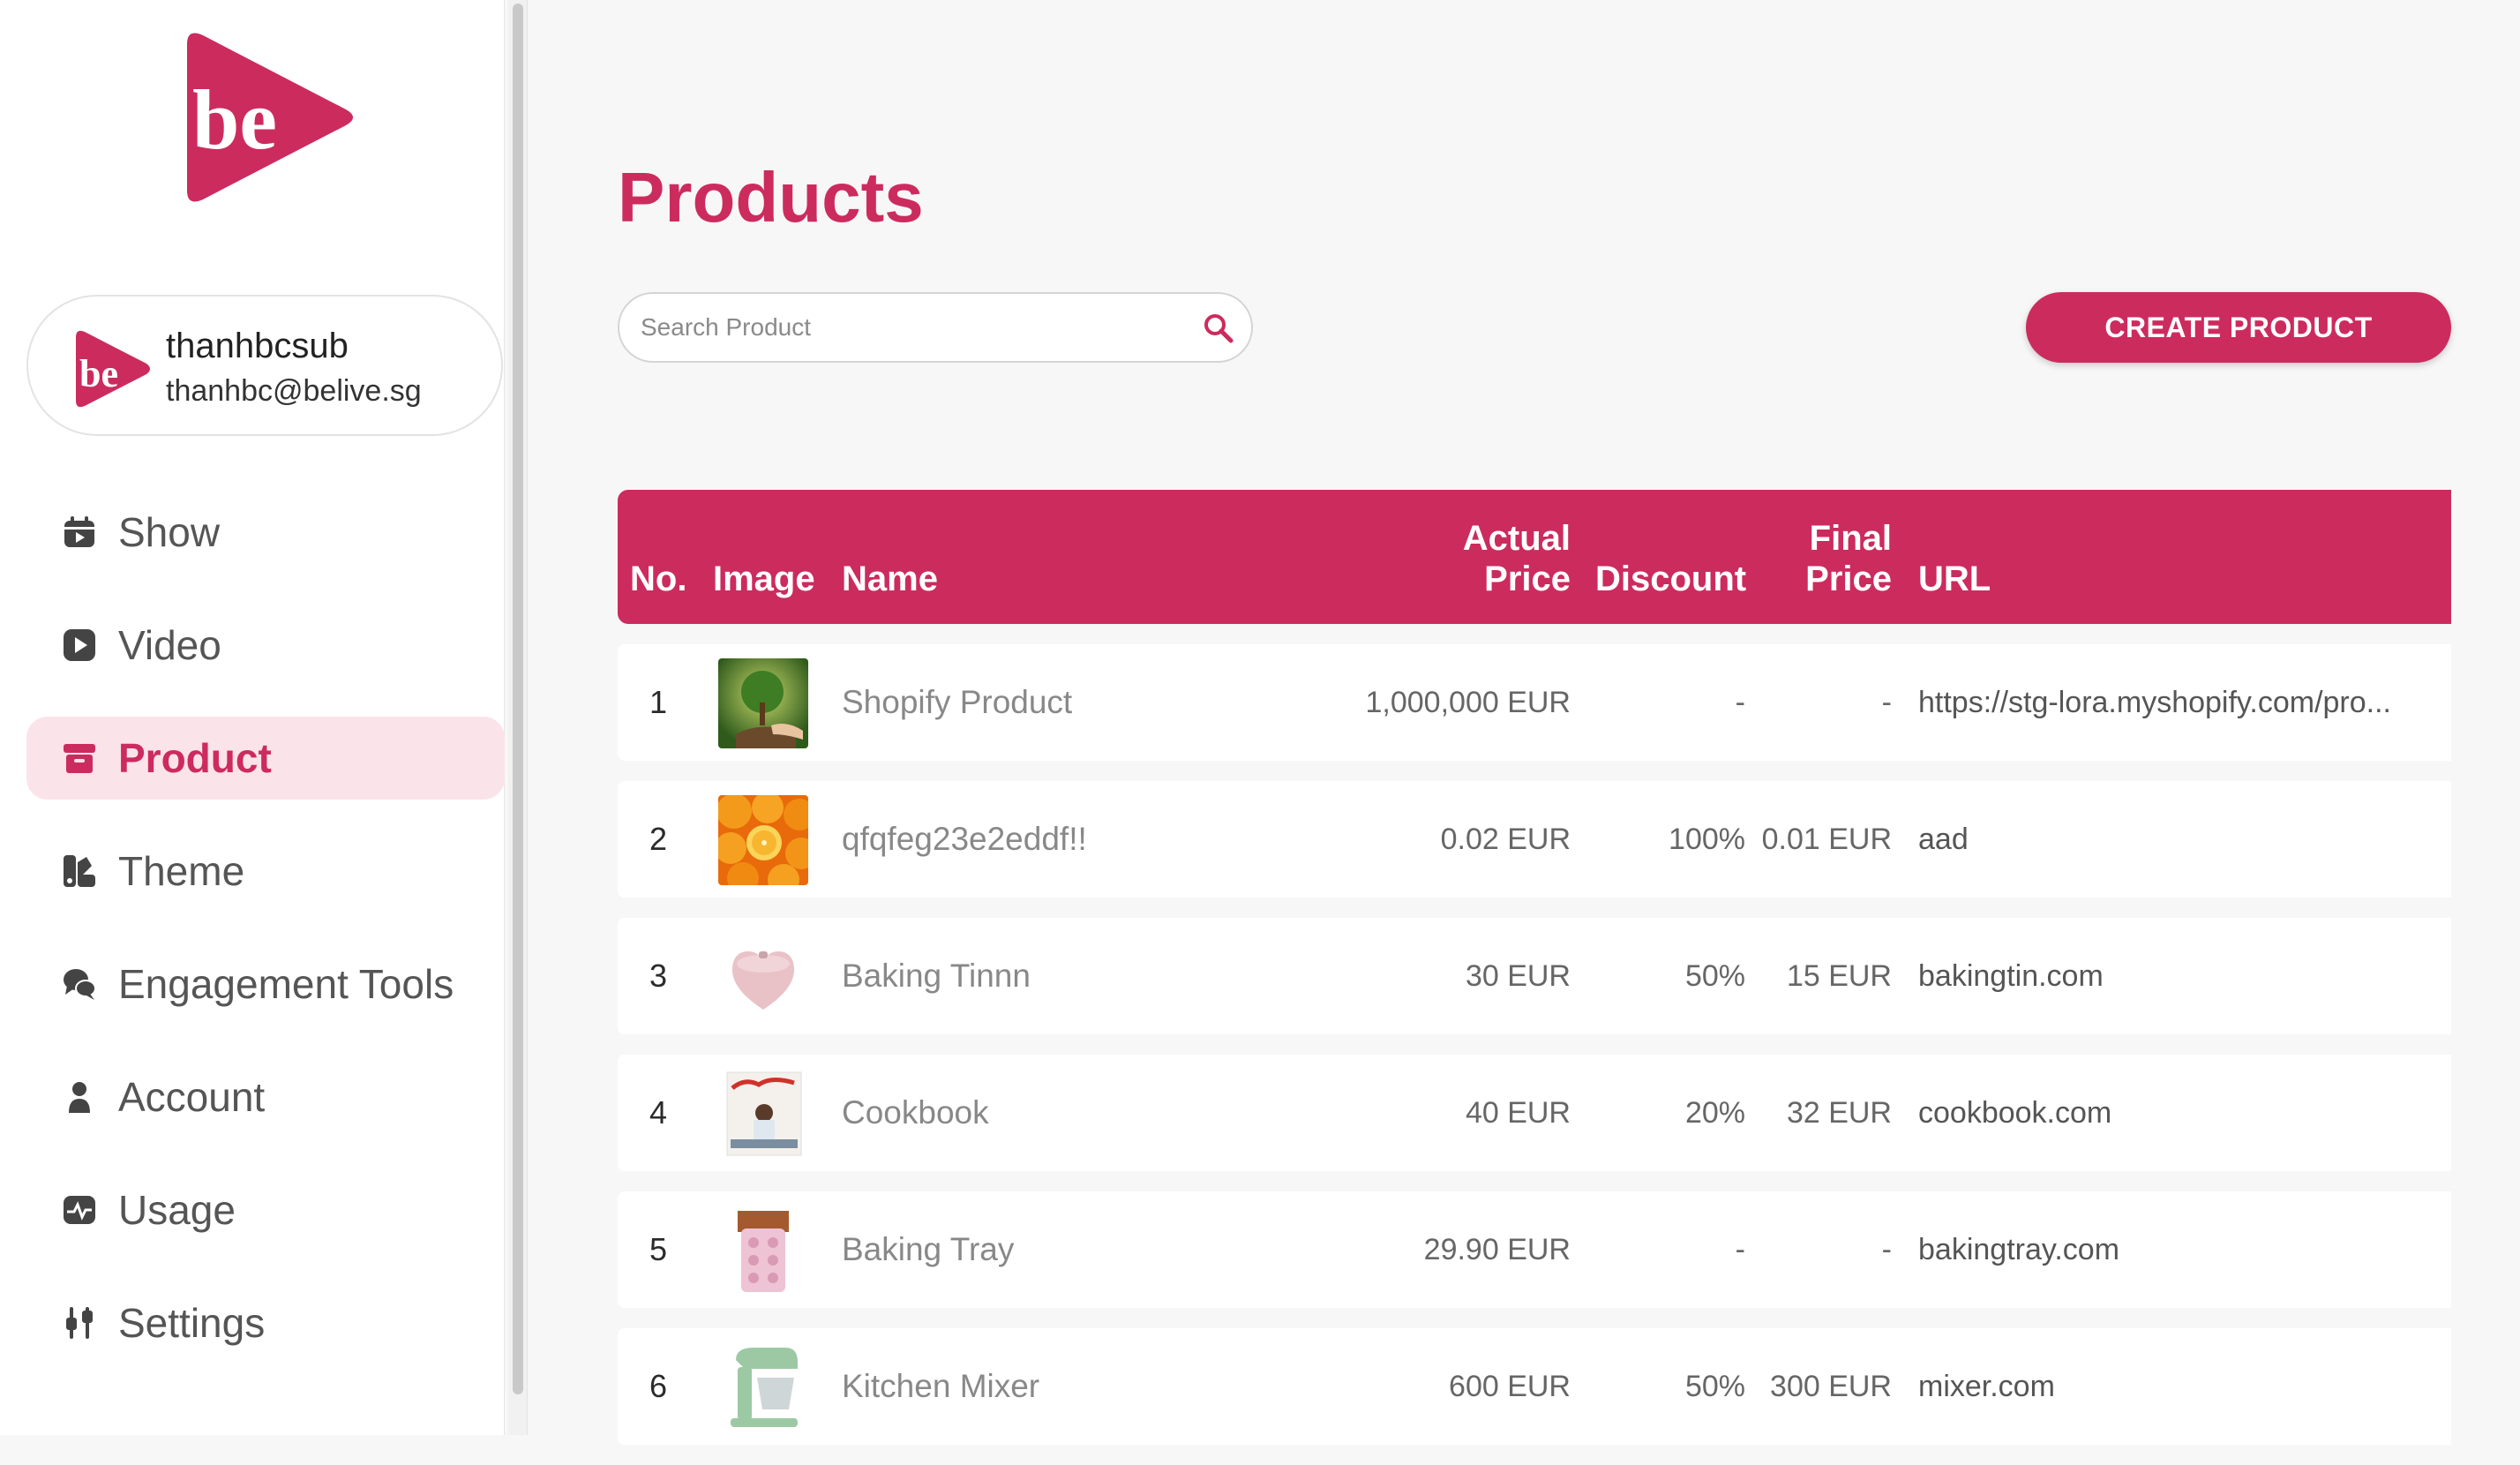 Image resolution: width=2520 pixels, height=1465 pixels. I want to click on product-url: bakingtin.com, so click(2178, 976).